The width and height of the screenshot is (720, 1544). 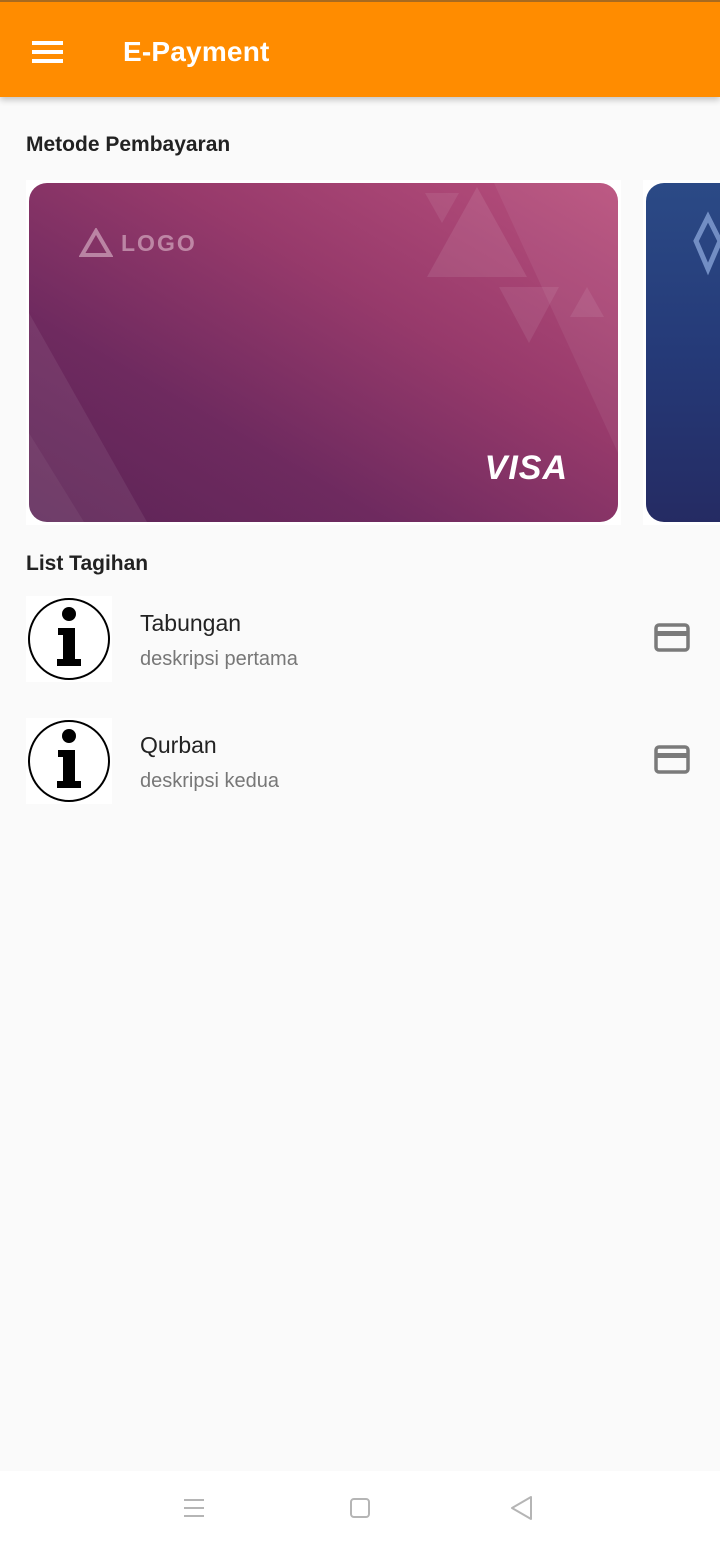 What do you see at coordinates (128, 144) in the screenshot?
I see `payment-methods-heading: Metode Pembayaran` at bounding box center [128, 144].